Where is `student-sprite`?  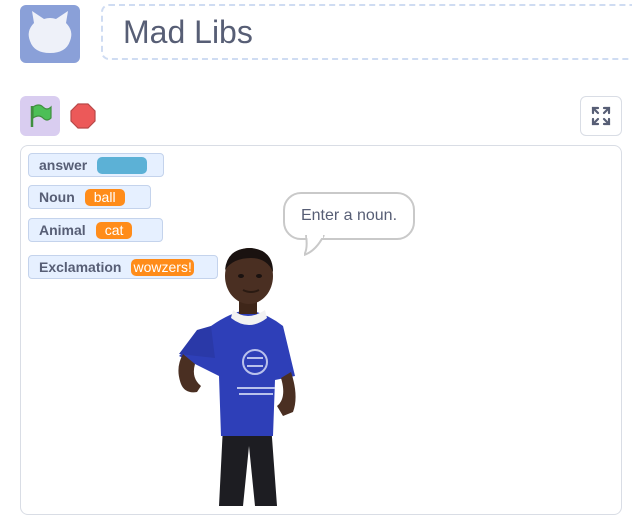
student-sprite is located at coordinates (246, 376).